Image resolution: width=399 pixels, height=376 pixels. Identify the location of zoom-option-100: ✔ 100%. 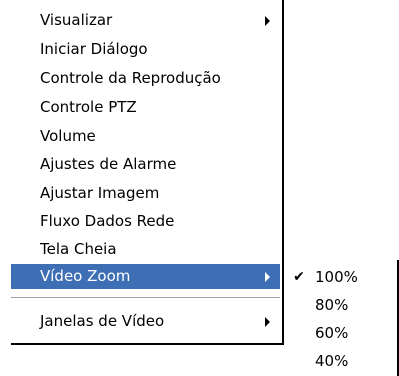
(341, 277).